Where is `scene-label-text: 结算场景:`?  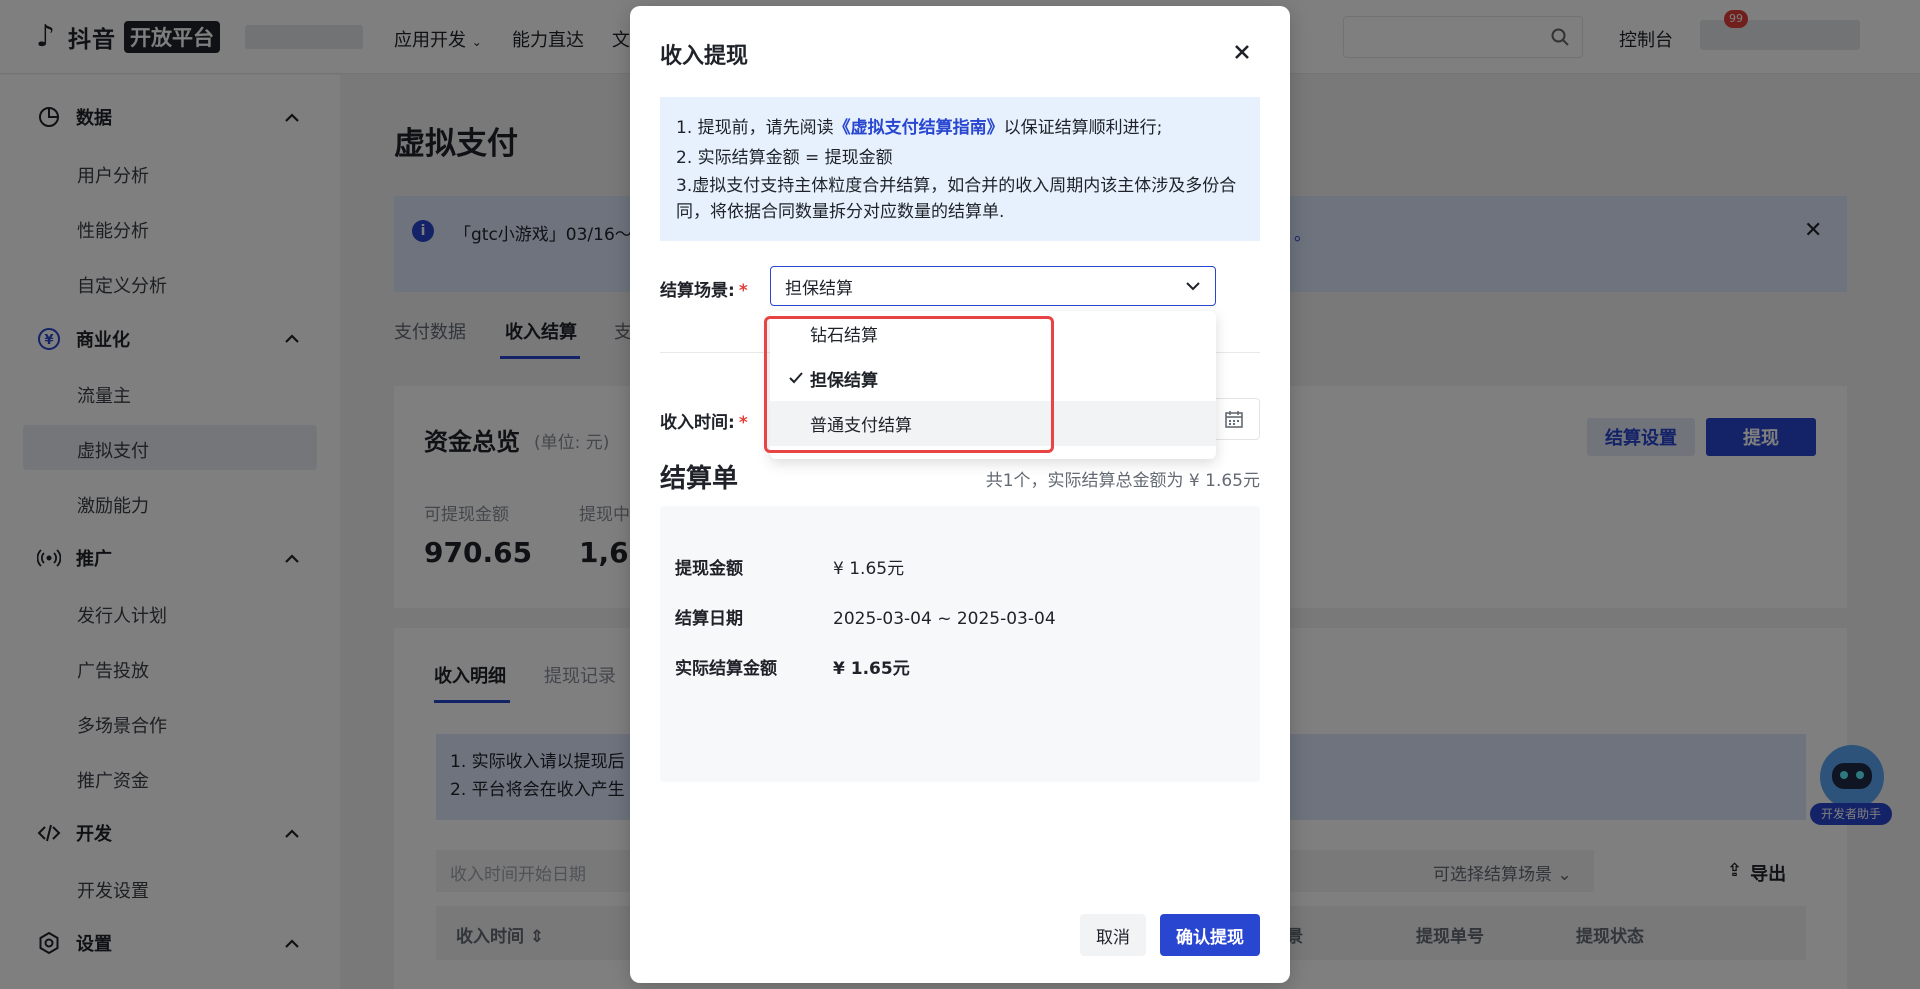
scene-label-text: 结算场景: is located at coordinates (697, 291).